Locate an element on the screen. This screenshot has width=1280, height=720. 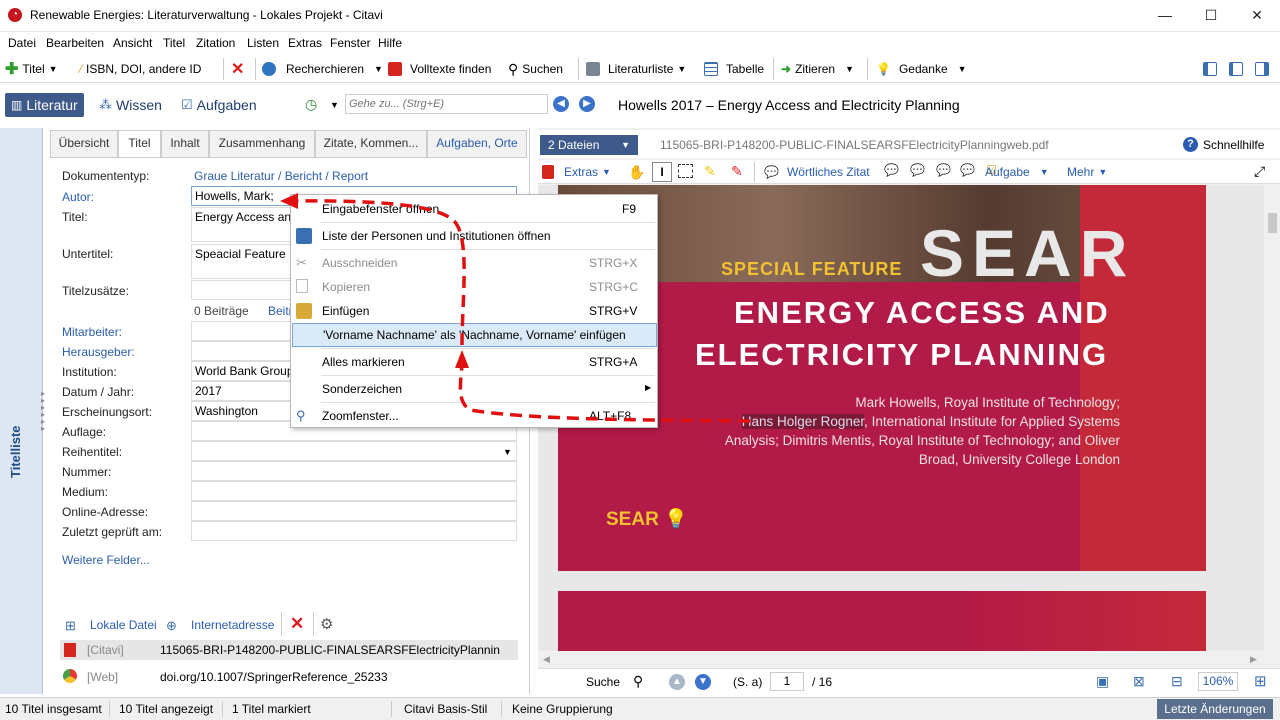
menu-item-zoomfenster: ⚲ Zoomfenster... ALT+F8 is located at coordinates (474, 416).